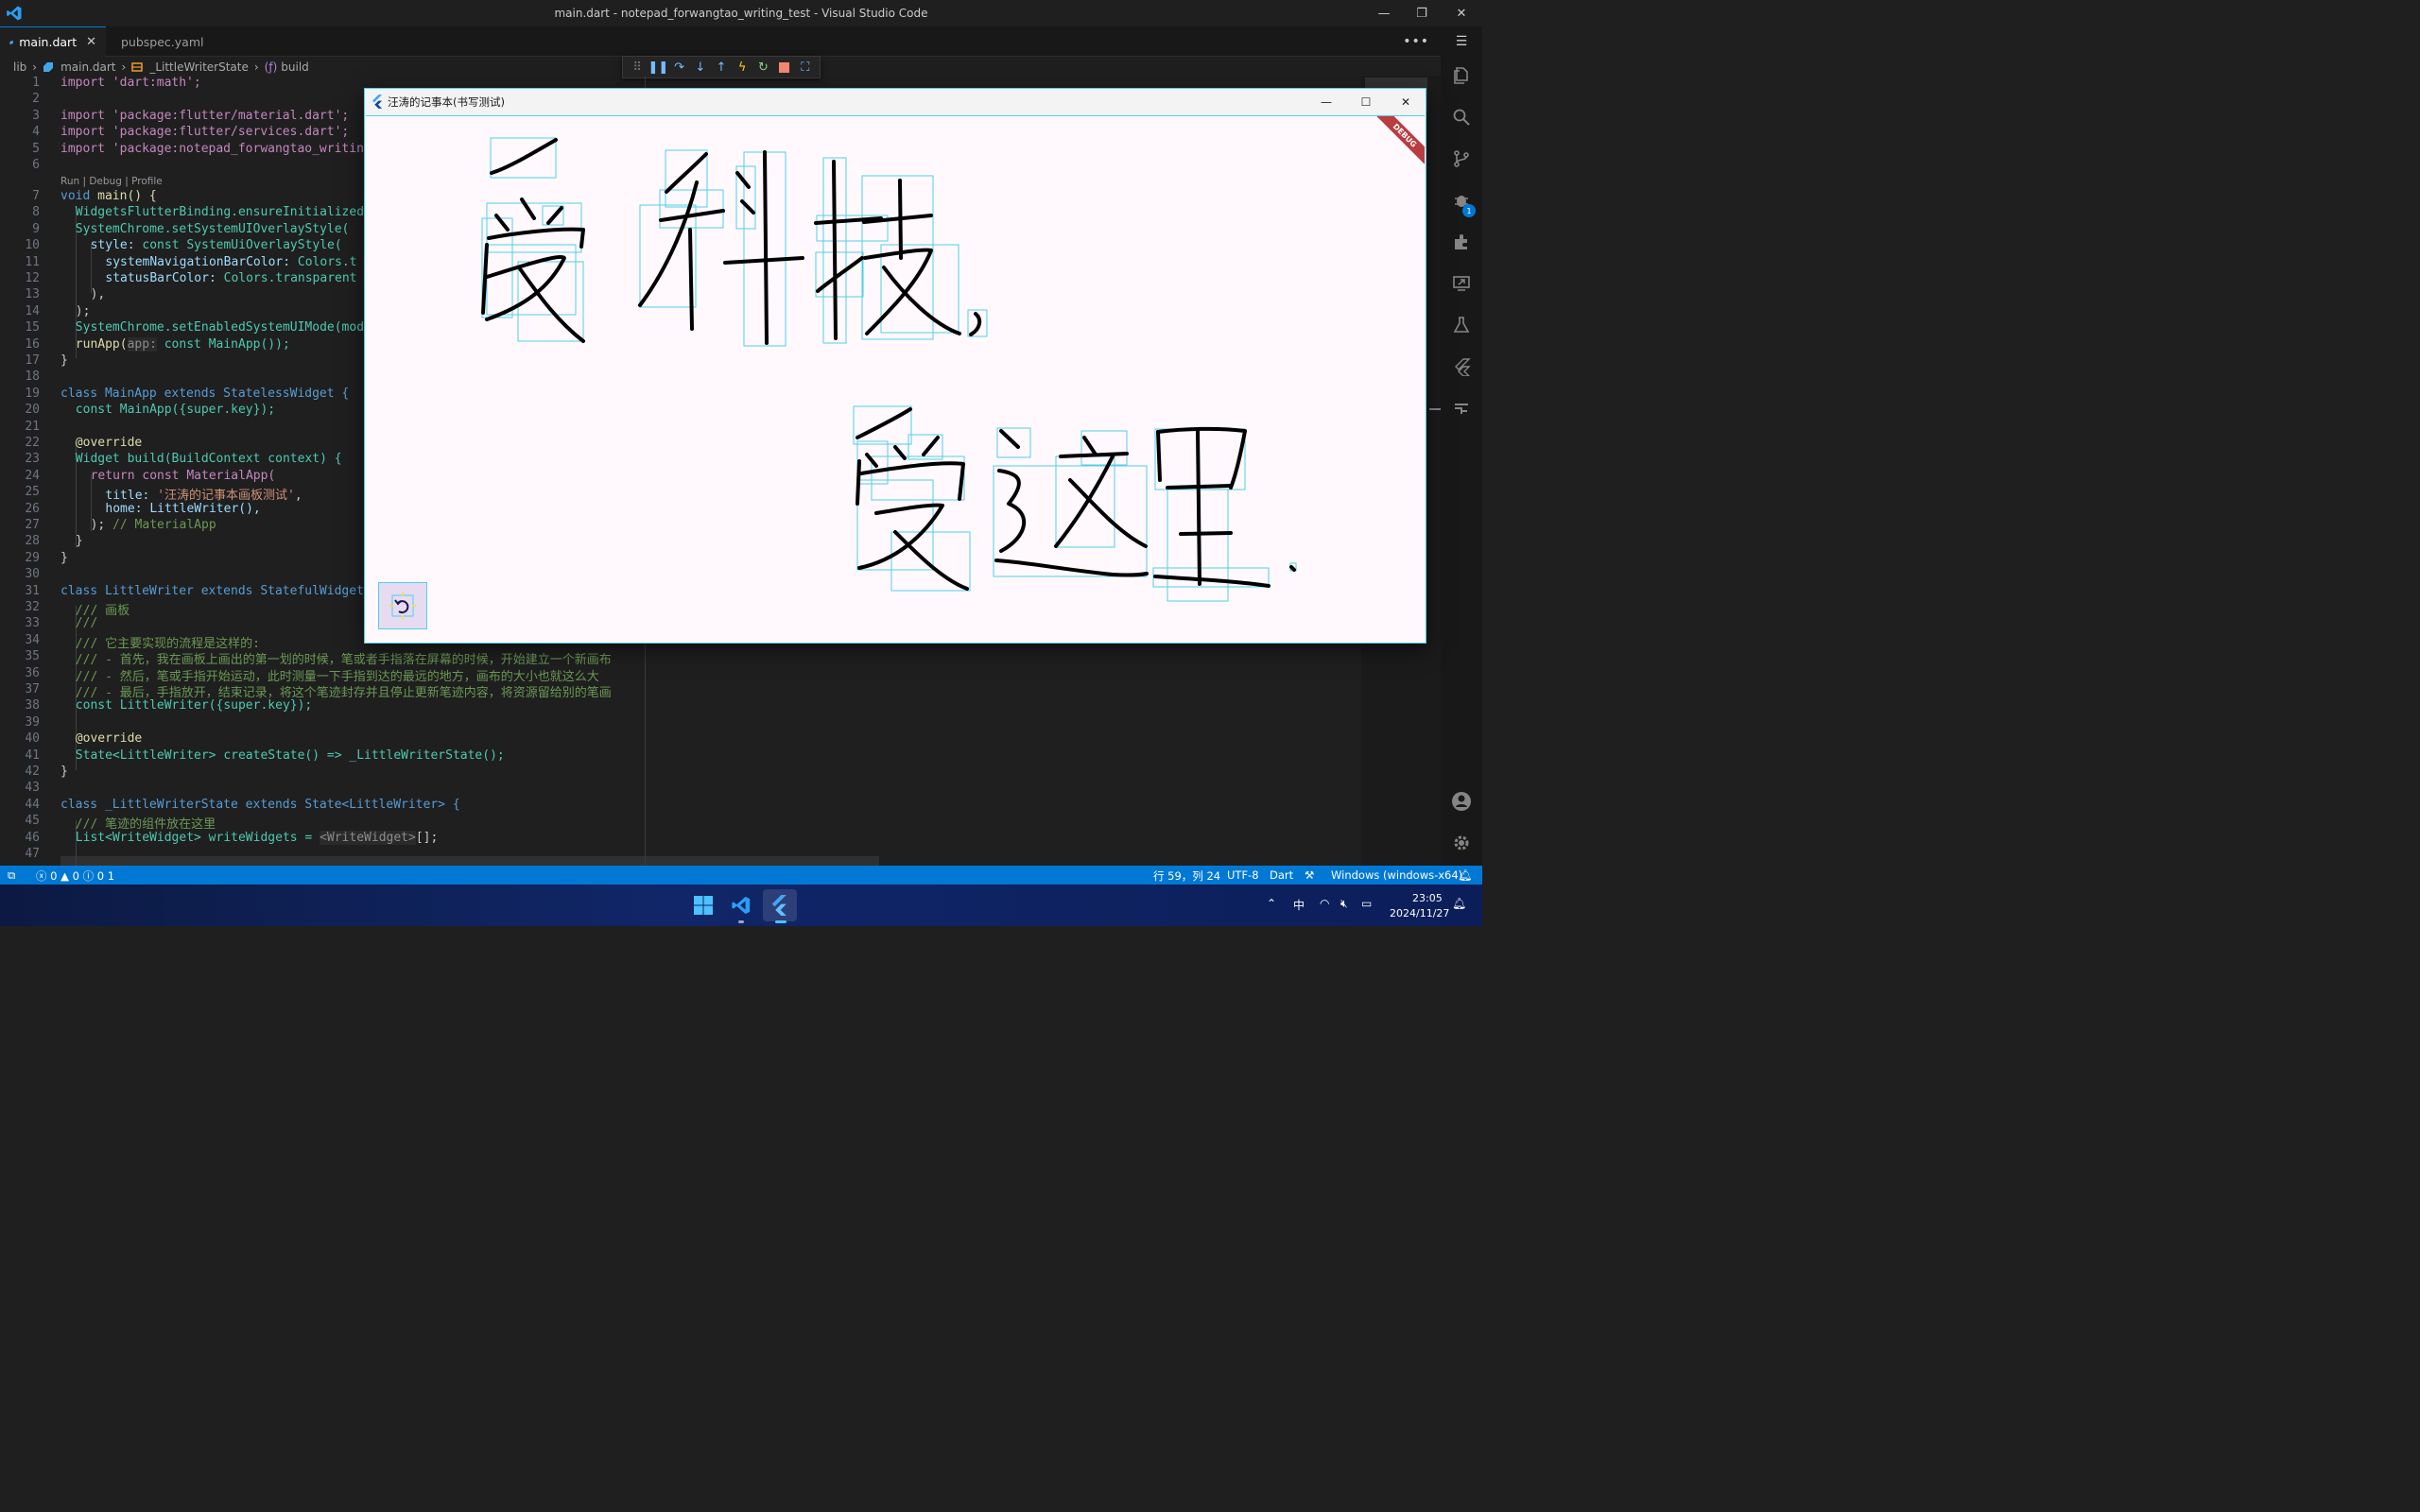  Describe the element at coordinates (1461, 41) in the screenshot. I see `menu-icon: ☰` at that location.